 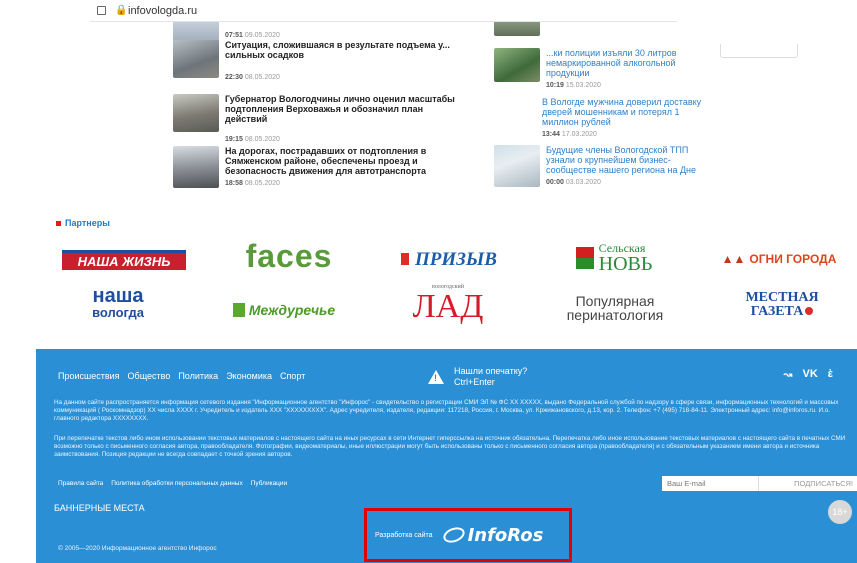 What do you see at coordinates (733, 259) in the screenshot?
I see `flame-icon: ▲▲` at bounding box center [733, 259].